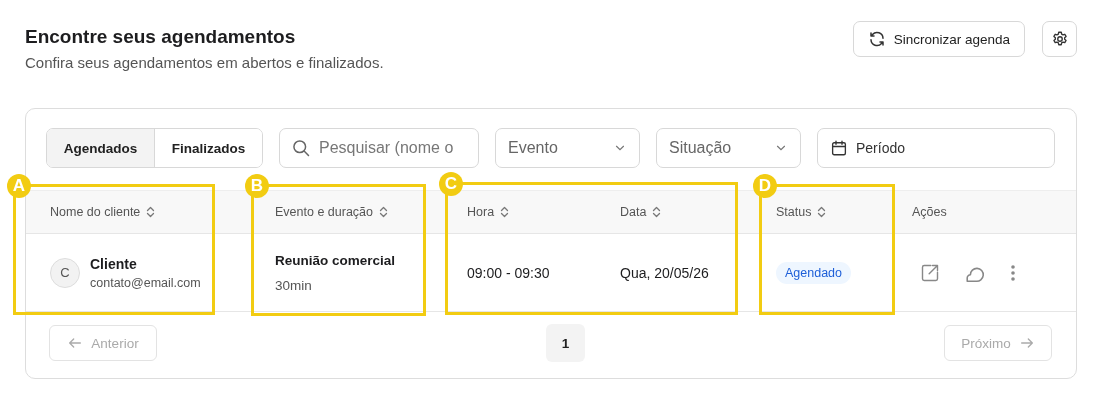 The width and height of the screenshot is (1104, 410). I want to click on filter-dropdown: Situação, so click(728, 148).